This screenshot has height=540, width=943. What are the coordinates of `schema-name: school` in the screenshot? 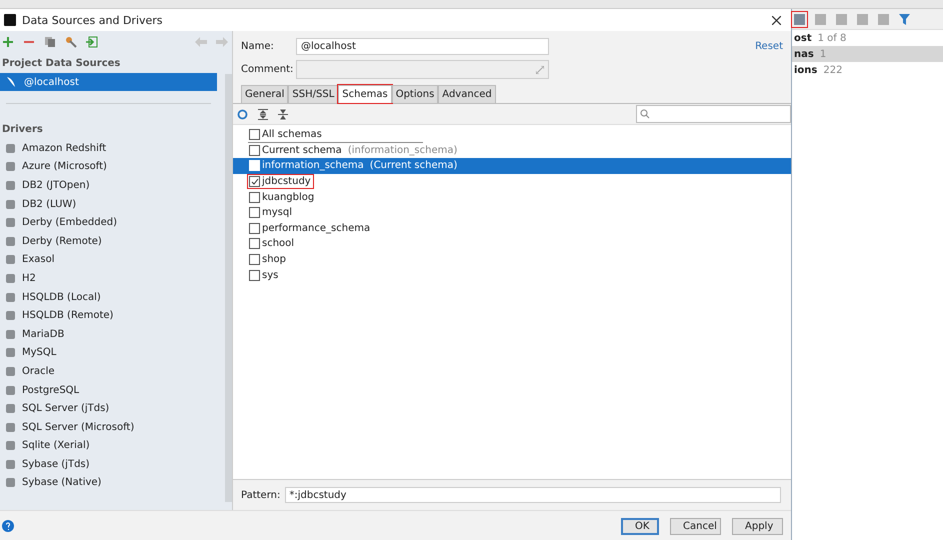 It's located at (278, 244).